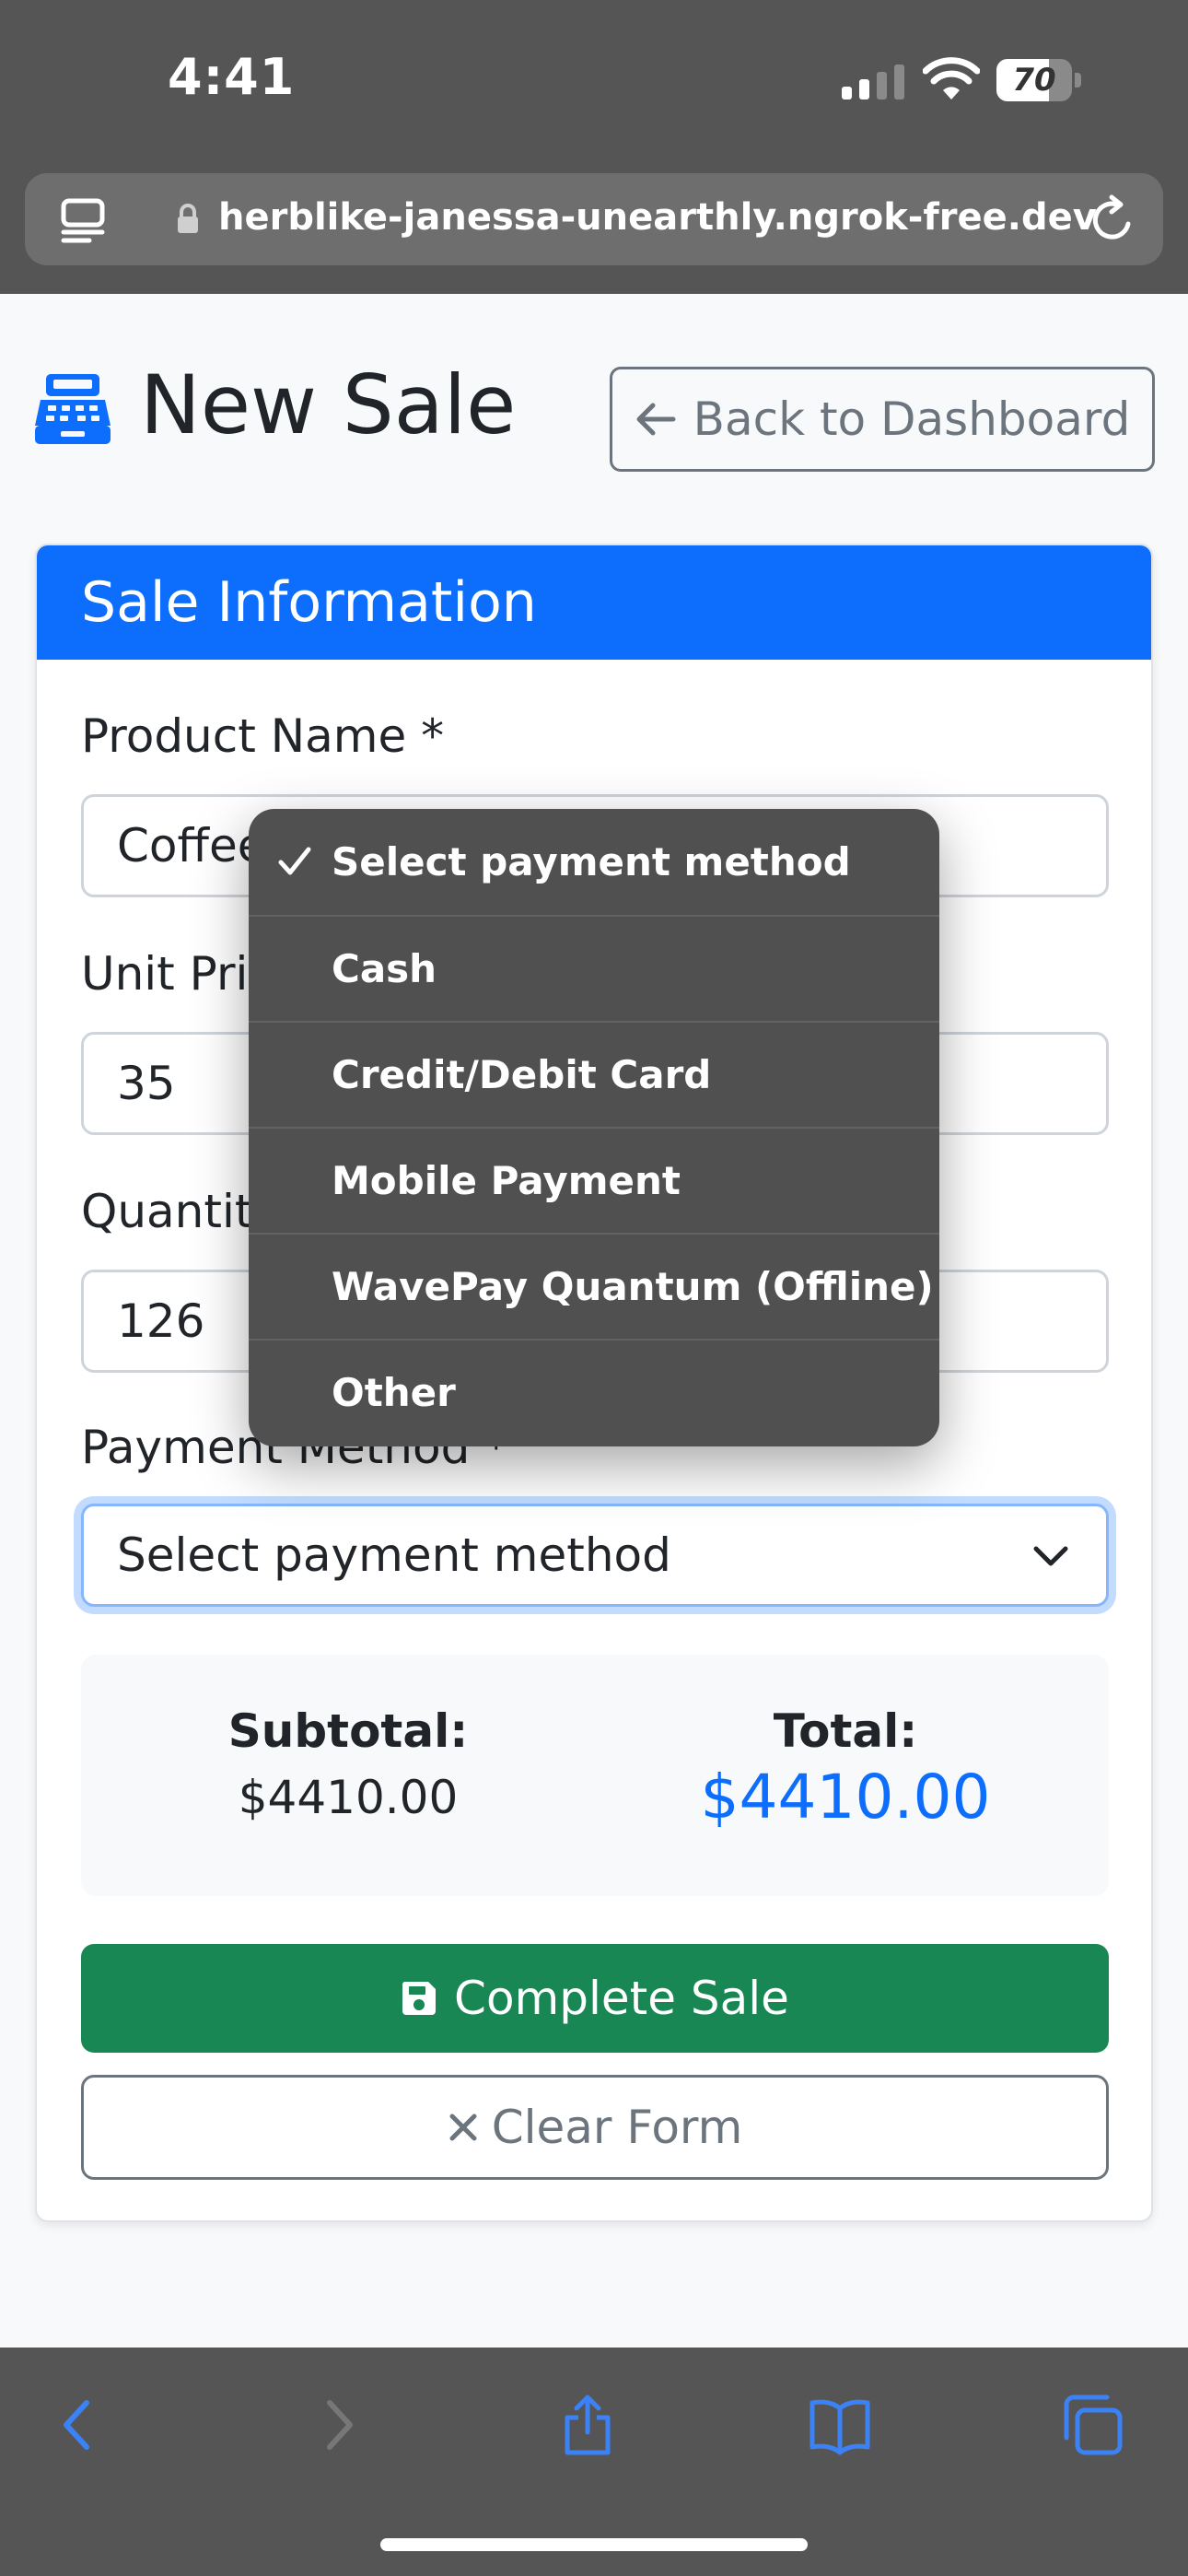 The height and width of the screenshot is (2576, 1188). What do you see at coordinates (394, 1392) in the screenshot?
I see `dropdown-option-label: Other` at bounding box center [394, 1392].